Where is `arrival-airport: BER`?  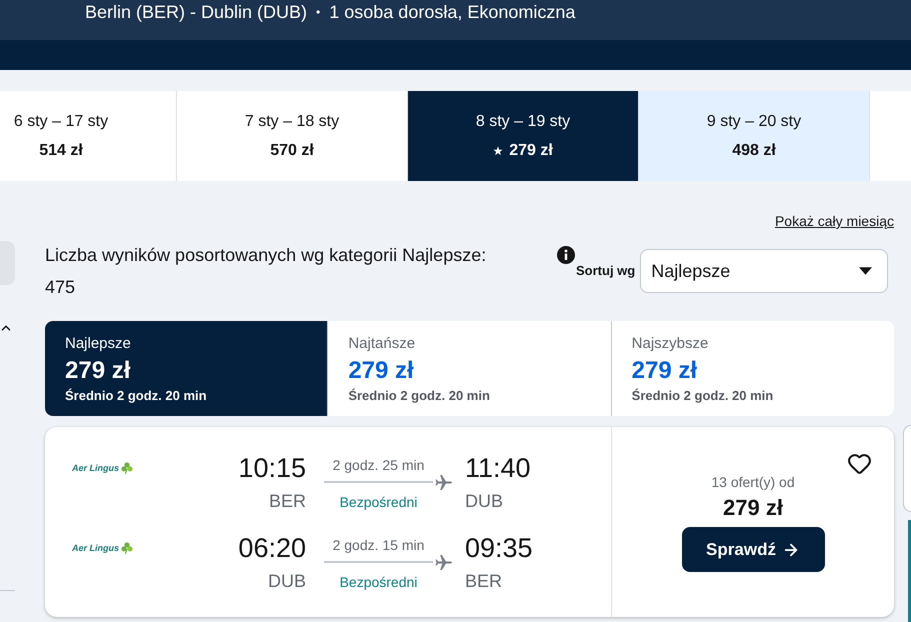 arrival-airport: BER is located at coordinates (483, 581).